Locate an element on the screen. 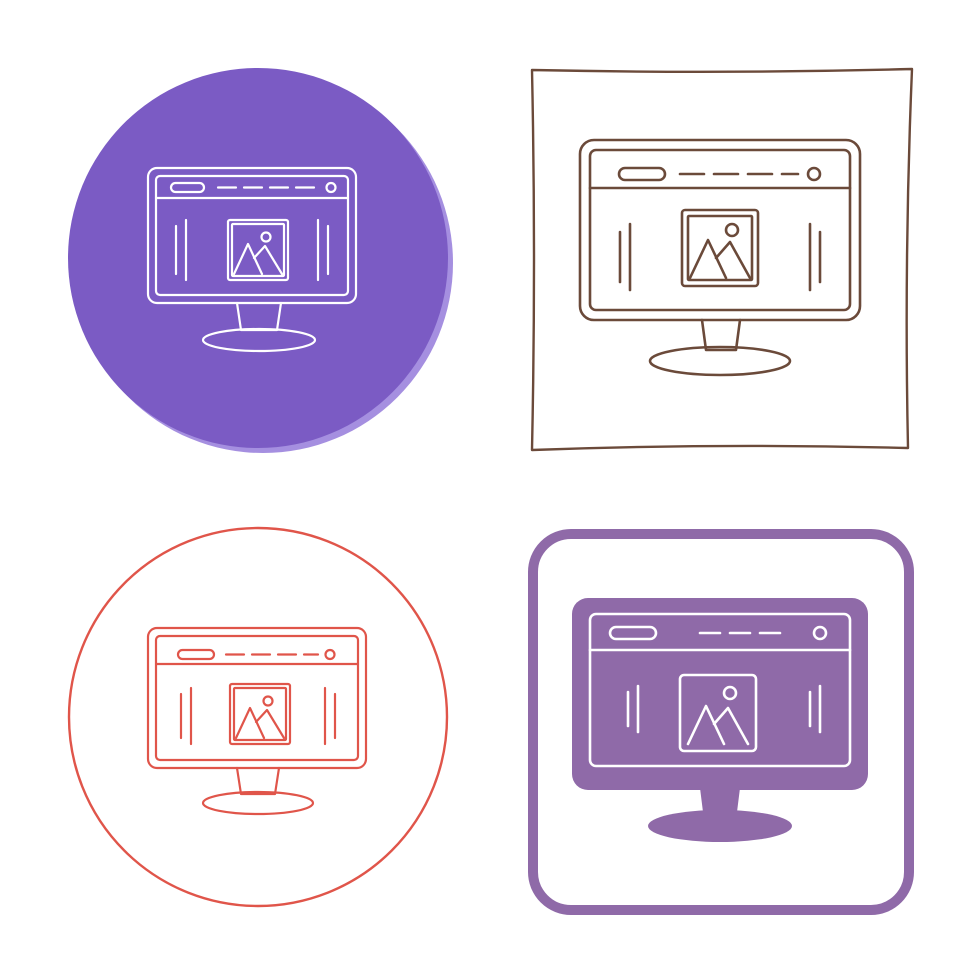 The width and height of the screenshot is (980, 980). monitor-frame is located at coordinates (720, 230).